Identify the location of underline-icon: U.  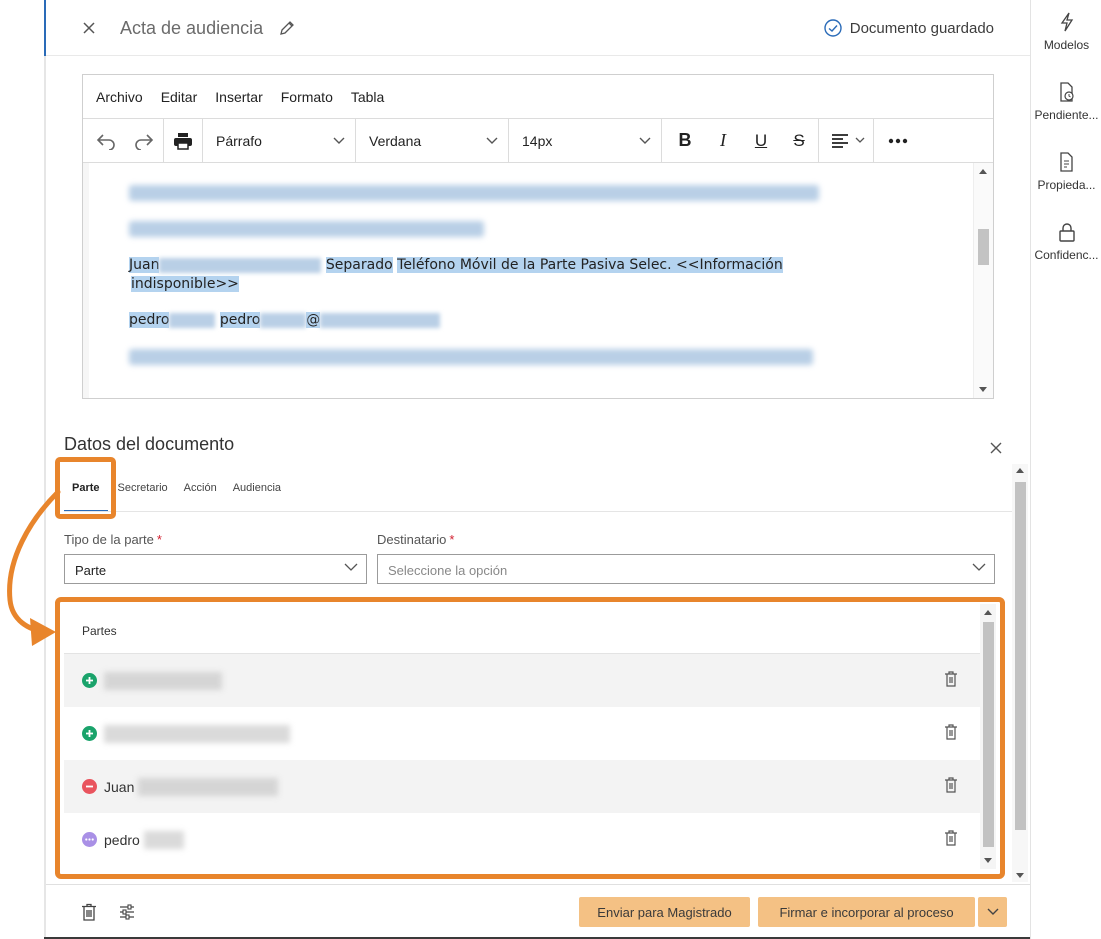
(761, 140).